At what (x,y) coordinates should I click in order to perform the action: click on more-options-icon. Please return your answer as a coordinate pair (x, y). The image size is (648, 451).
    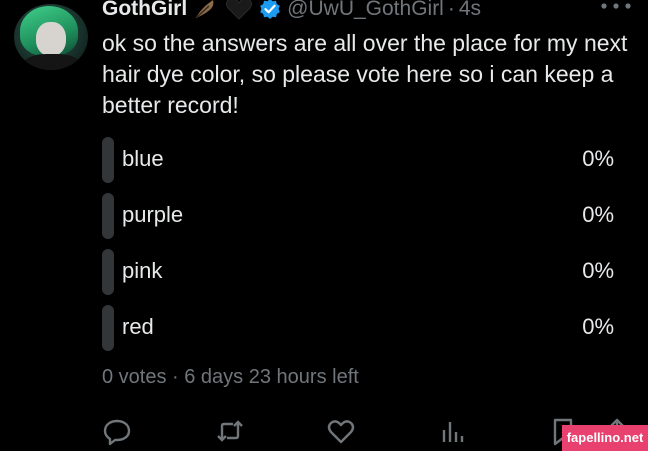
    Looking at the image, I should click on (616, 8).